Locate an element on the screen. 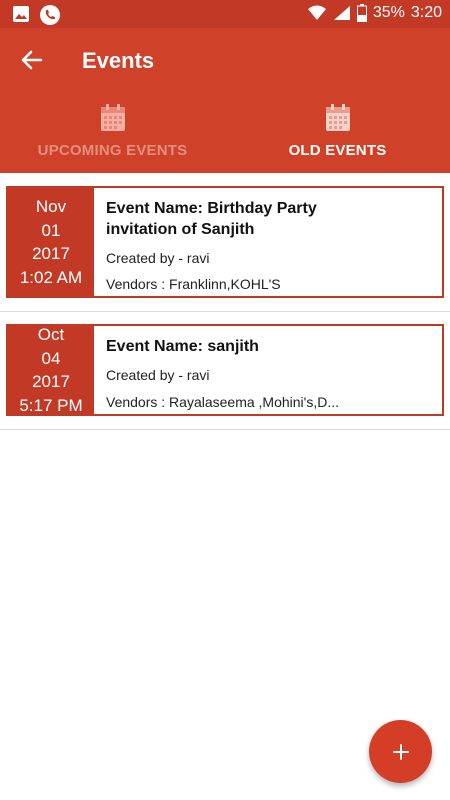 This screenshot has height=800, width=450. tab-old-events: OLD EVENTS is located at coordinates (337, 136).